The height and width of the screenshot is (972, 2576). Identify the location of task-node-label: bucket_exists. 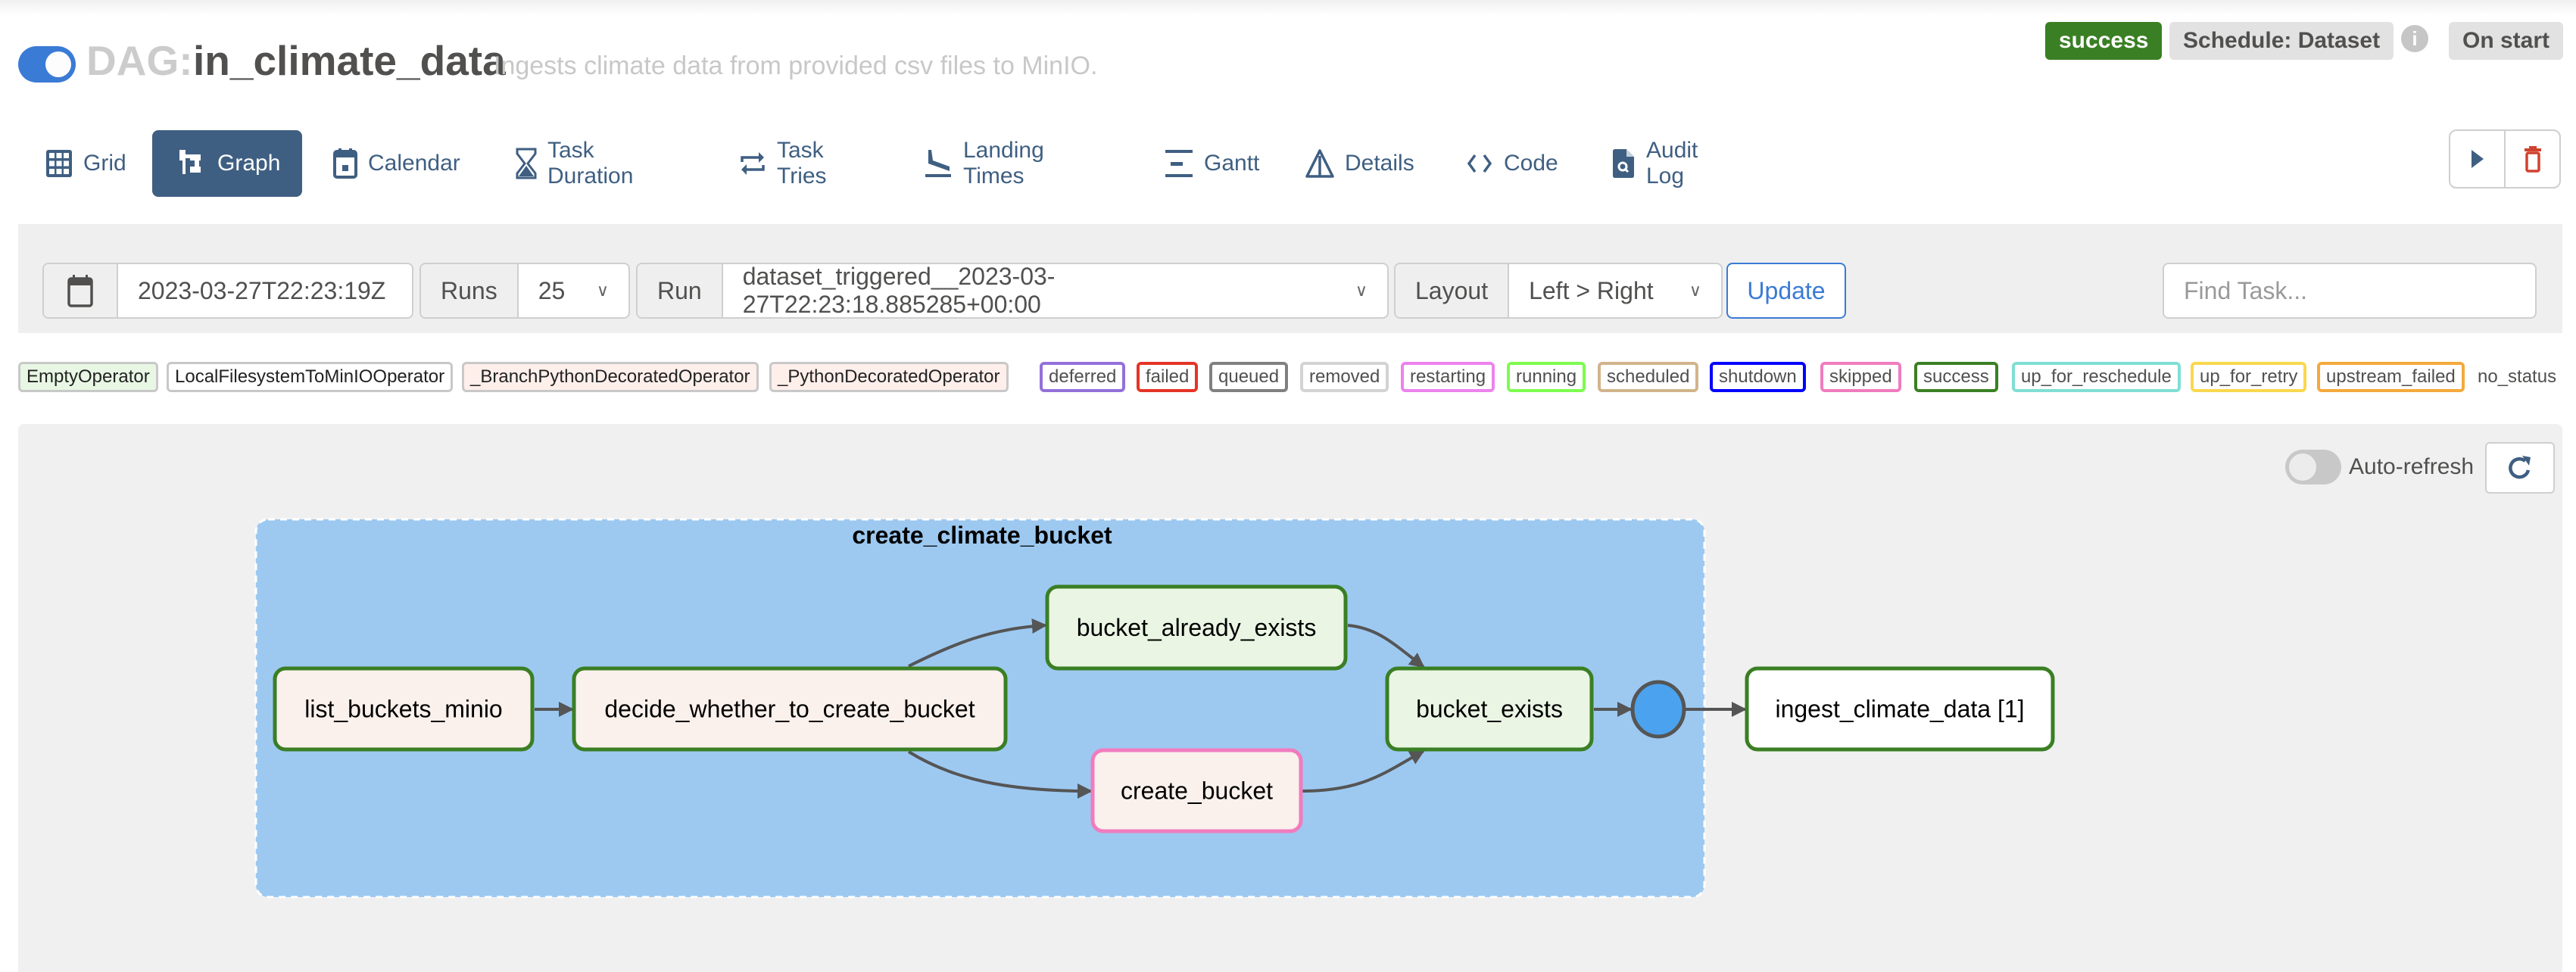
(1489, 709).